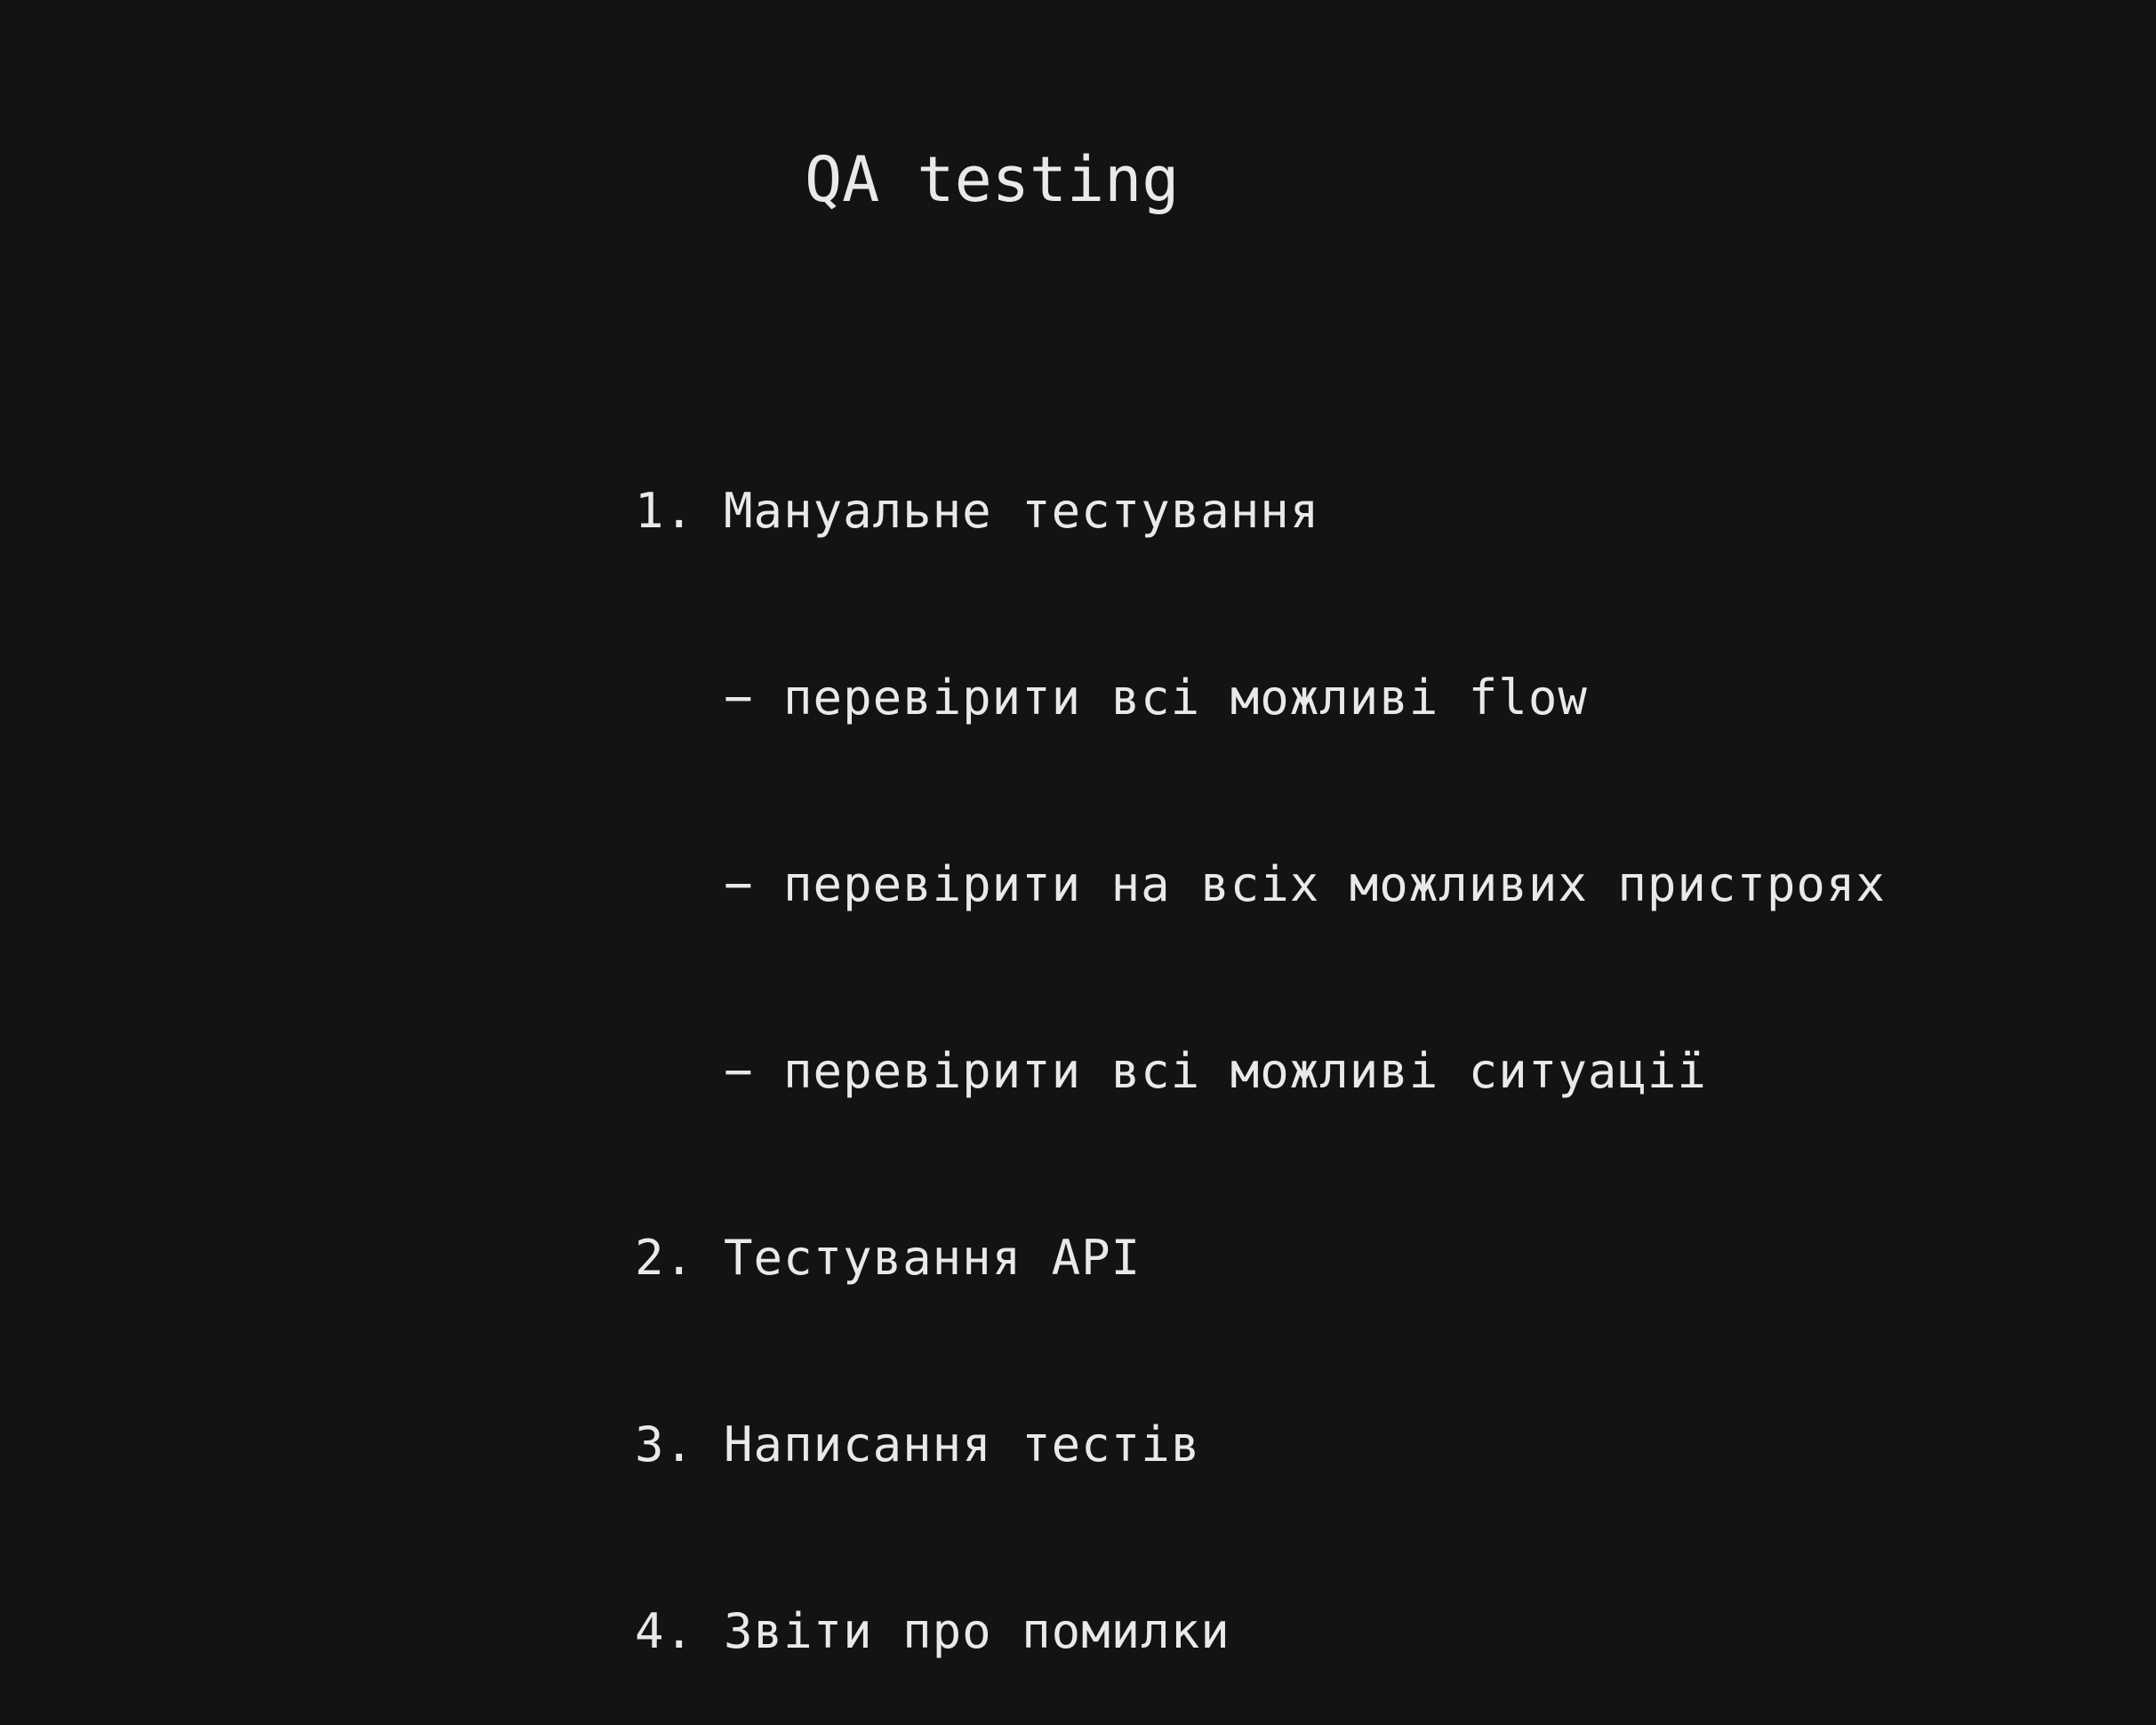 The height and width of the screenshot is (1725, 2156). What do you see at coordinates (1185, 698) in the screenshot?
I see `sub-list-item-text: перевірити всі можливі flow` at bounding box center [1185, 698].